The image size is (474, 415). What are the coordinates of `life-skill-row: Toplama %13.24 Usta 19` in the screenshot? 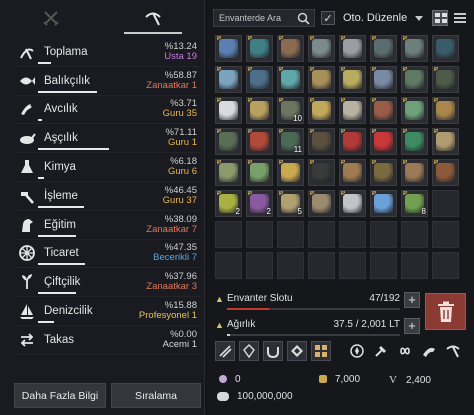 It's located at (107, 52).